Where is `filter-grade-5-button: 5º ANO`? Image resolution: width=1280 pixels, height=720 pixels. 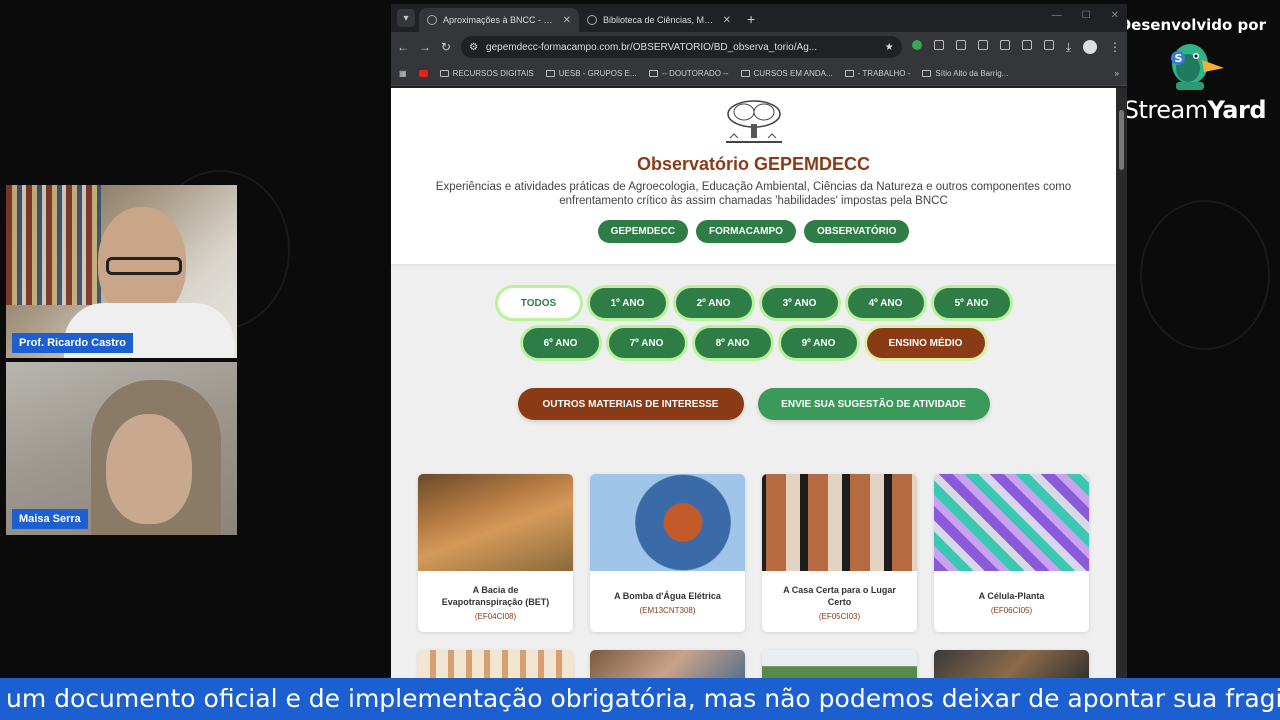 filter-grade-5-button: 5º ANO is located at coordinates (971, 303).